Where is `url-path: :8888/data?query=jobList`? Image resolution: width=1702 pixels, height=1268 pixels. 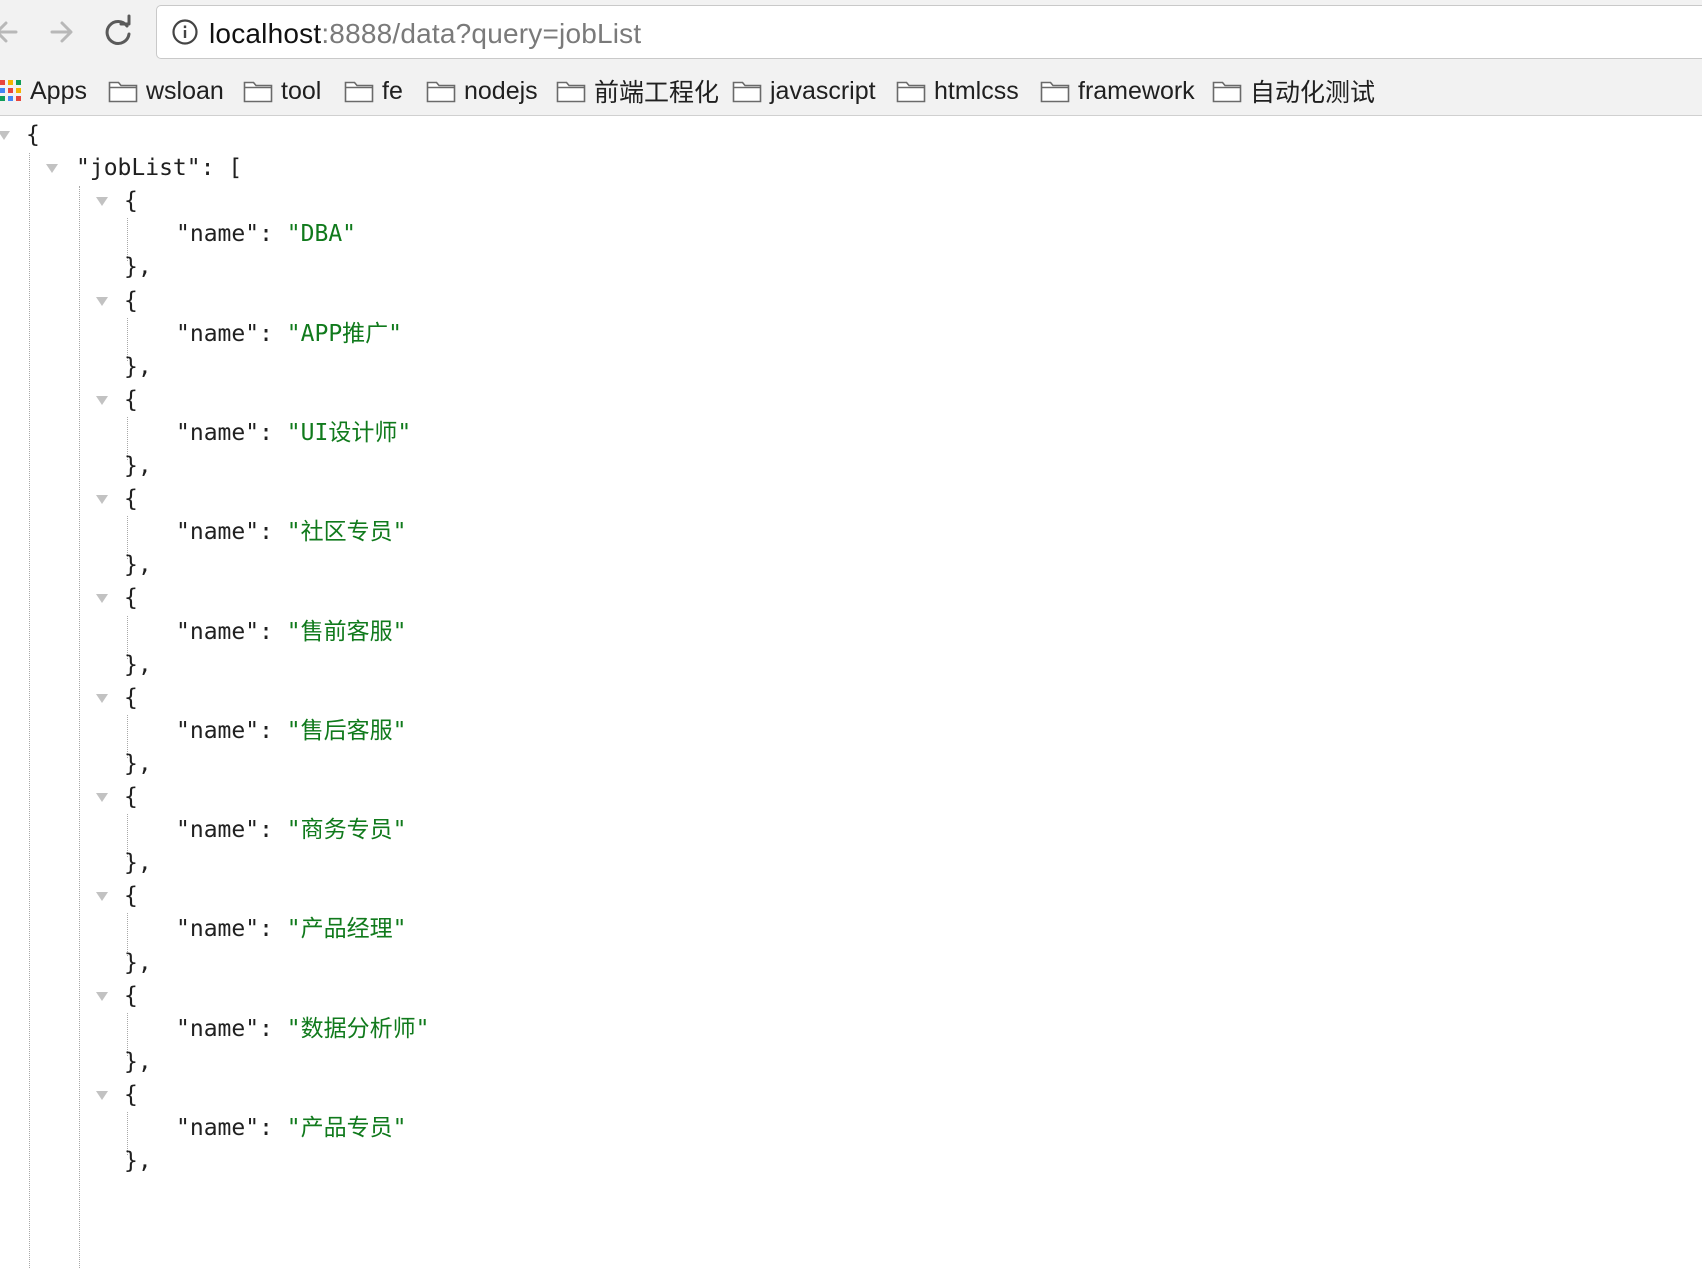 url-path: :8888/data?query=jobList is located at coordinates (481, 33).